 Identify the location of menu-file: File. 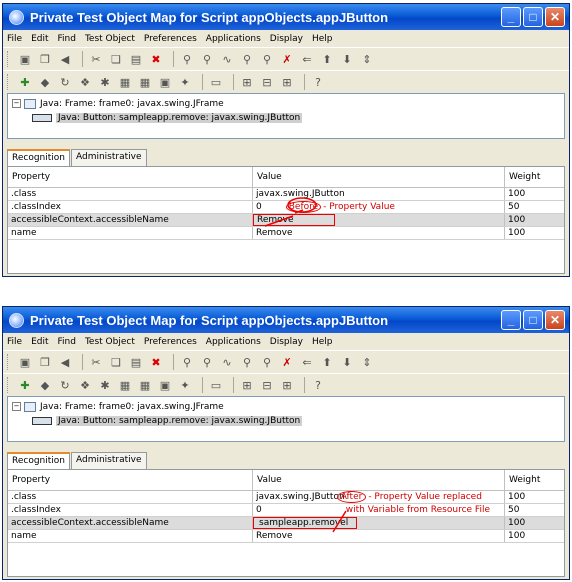
(14, 39).